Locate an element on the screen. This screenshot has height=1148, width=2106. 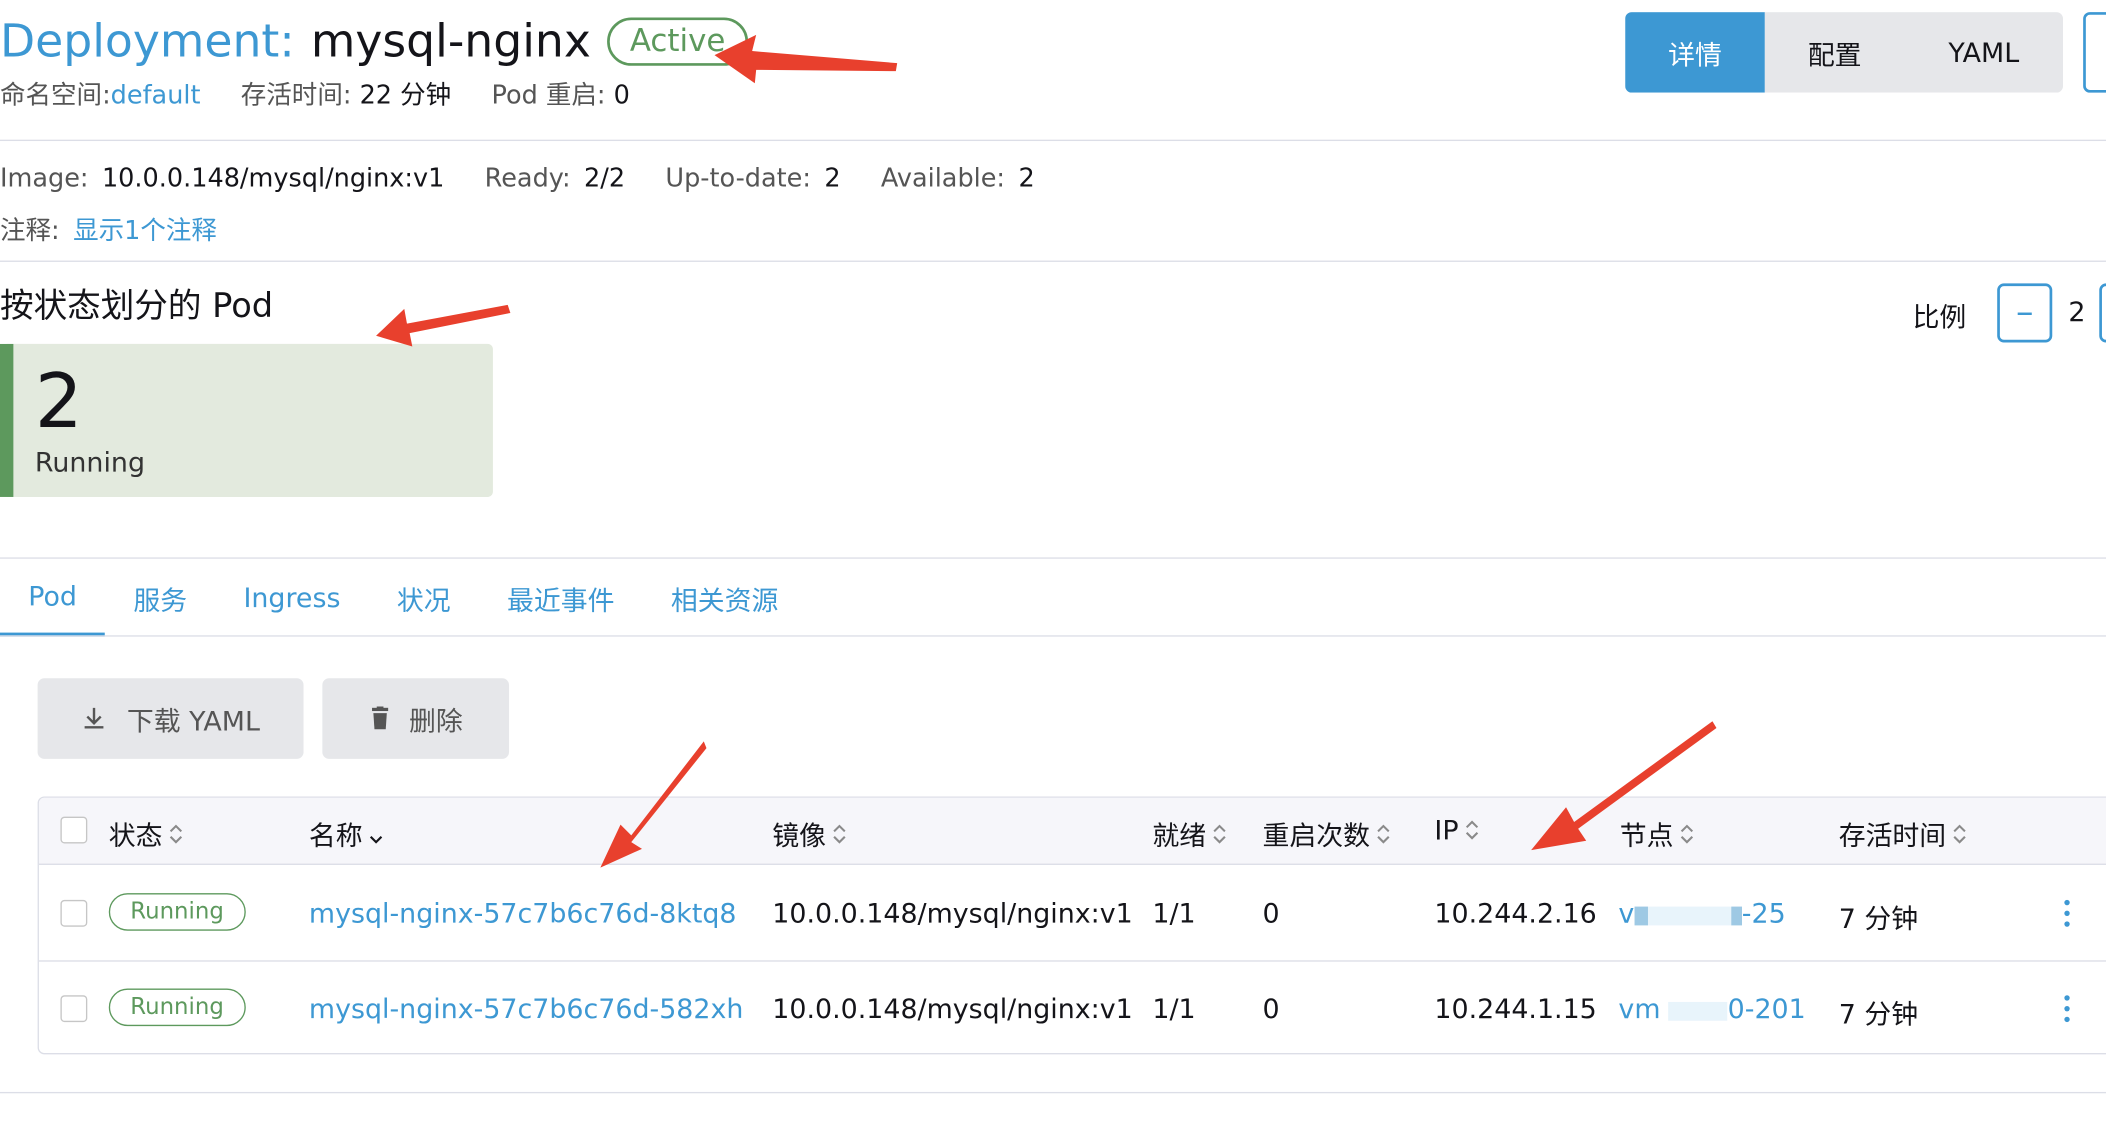
show-annotations-link: 显示1个注释 is located at coordinates (145, 231).